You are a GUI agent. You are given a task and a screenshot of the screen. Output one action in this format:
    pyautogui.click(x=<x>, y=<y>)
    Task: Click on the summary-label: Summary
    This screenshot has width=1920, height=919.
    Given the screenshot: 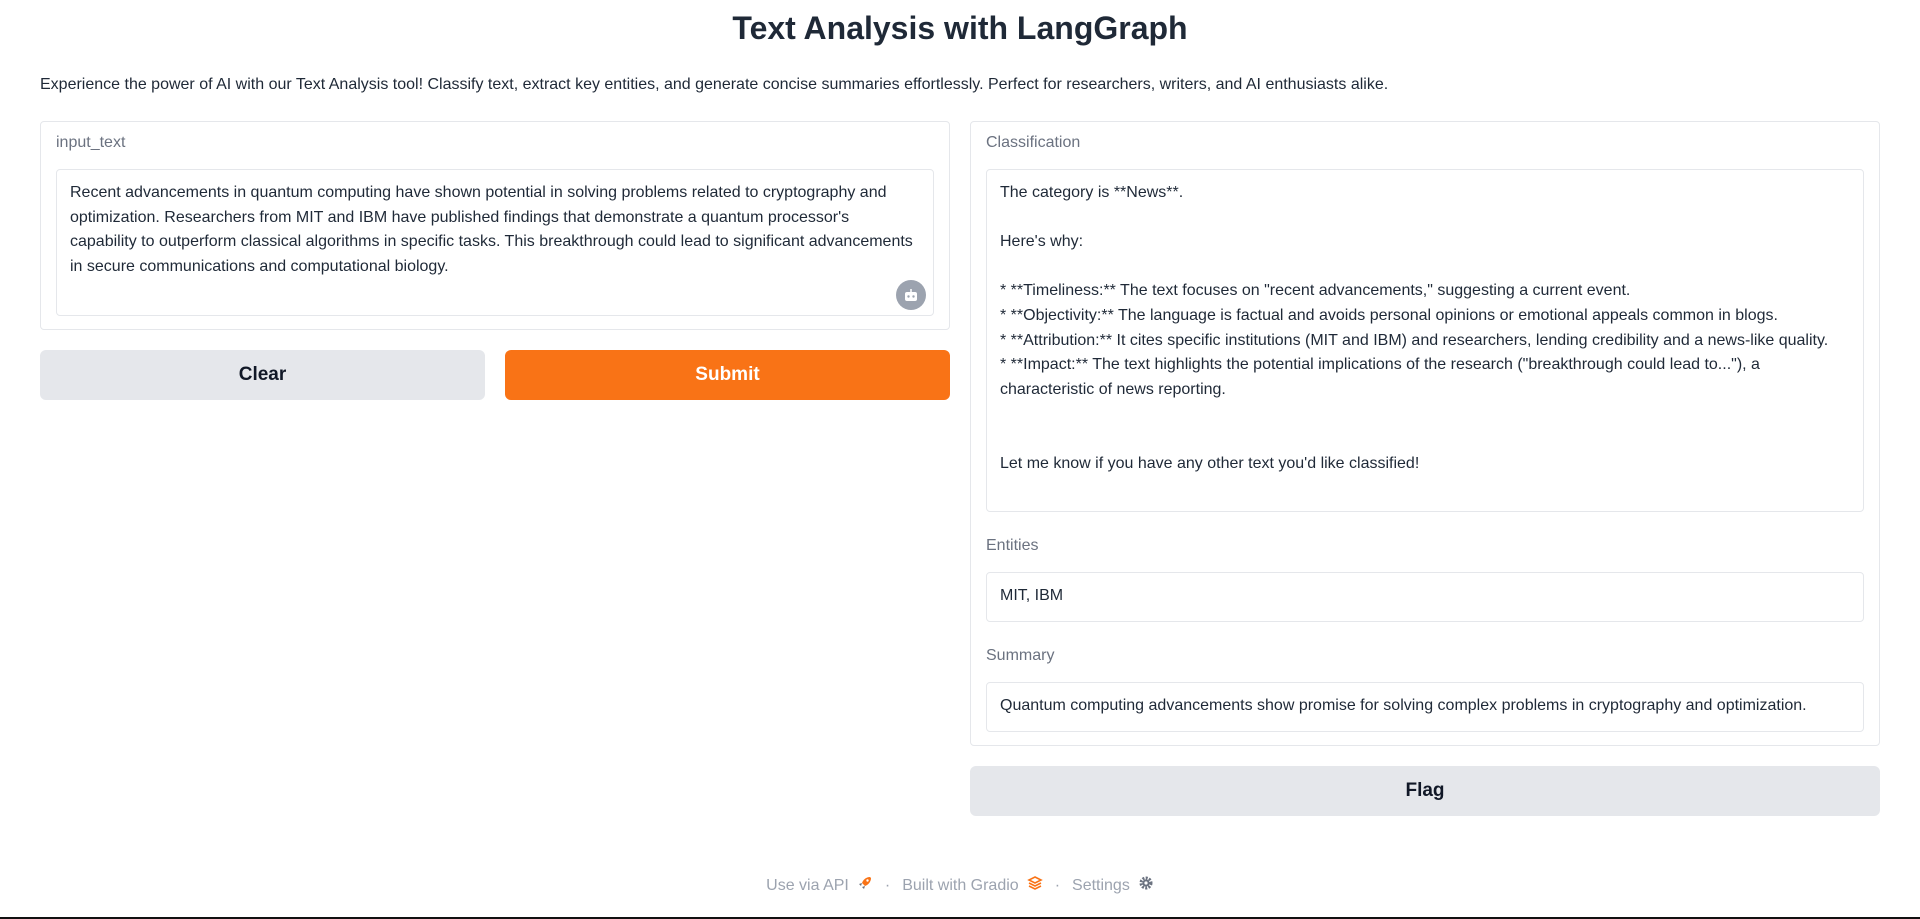 What is the action you would take?
    pyautogui.click(x=1020, y=655)
    